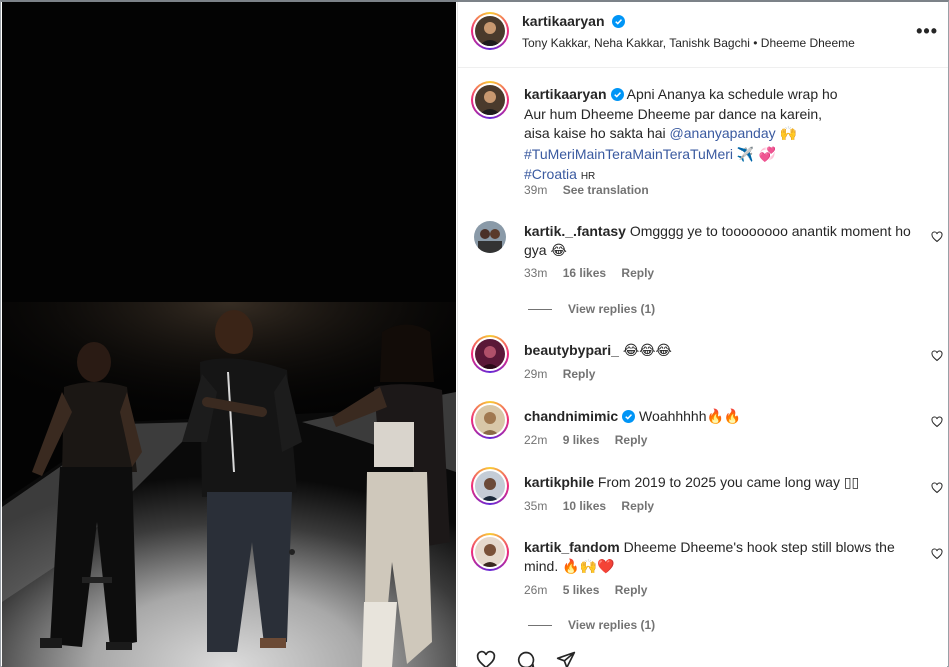 Image resolution: width=949 pixels, height=667 pixels. What do you see at coordinates (574, 21) in the screenshot?
I see `author-username: kartikaaryan` at bounding box center [574, 21].